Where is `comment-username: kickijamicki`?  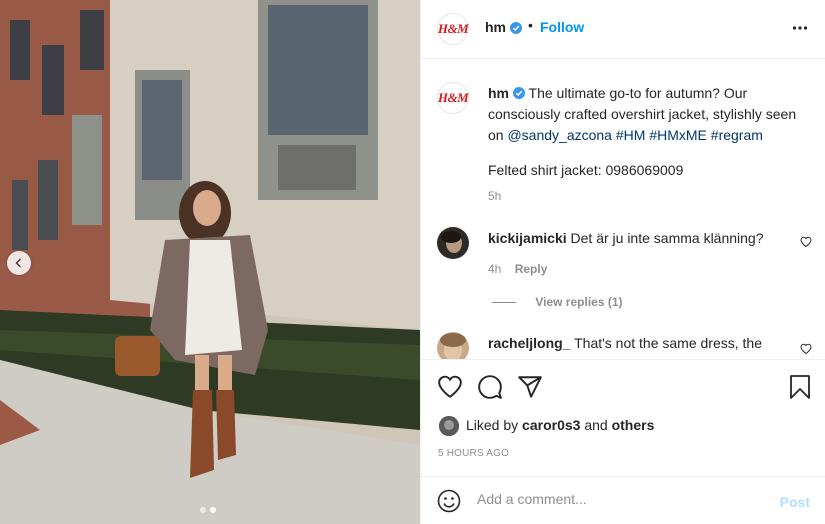 comment-username: kickijamicki is located at coordinates (527, 238).